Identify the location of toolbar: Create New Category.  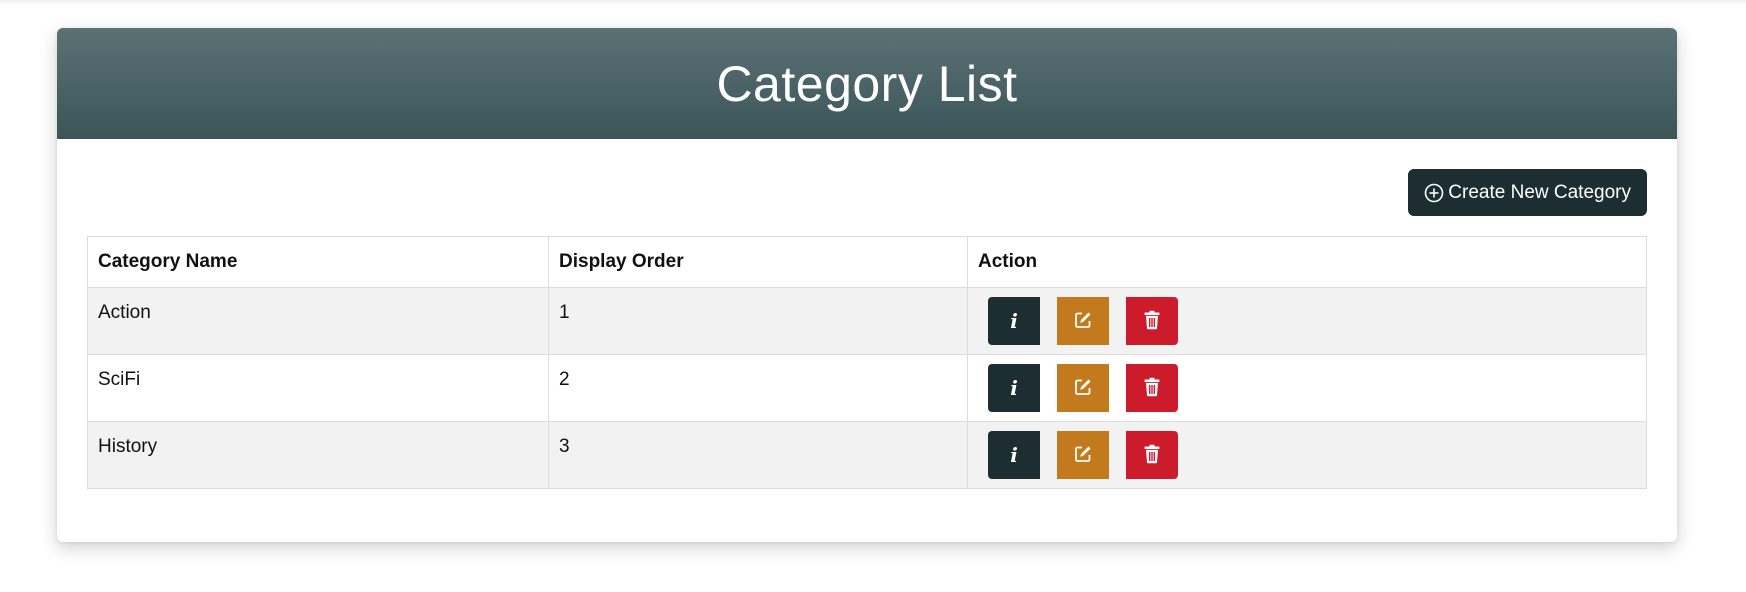
(1527, 192).